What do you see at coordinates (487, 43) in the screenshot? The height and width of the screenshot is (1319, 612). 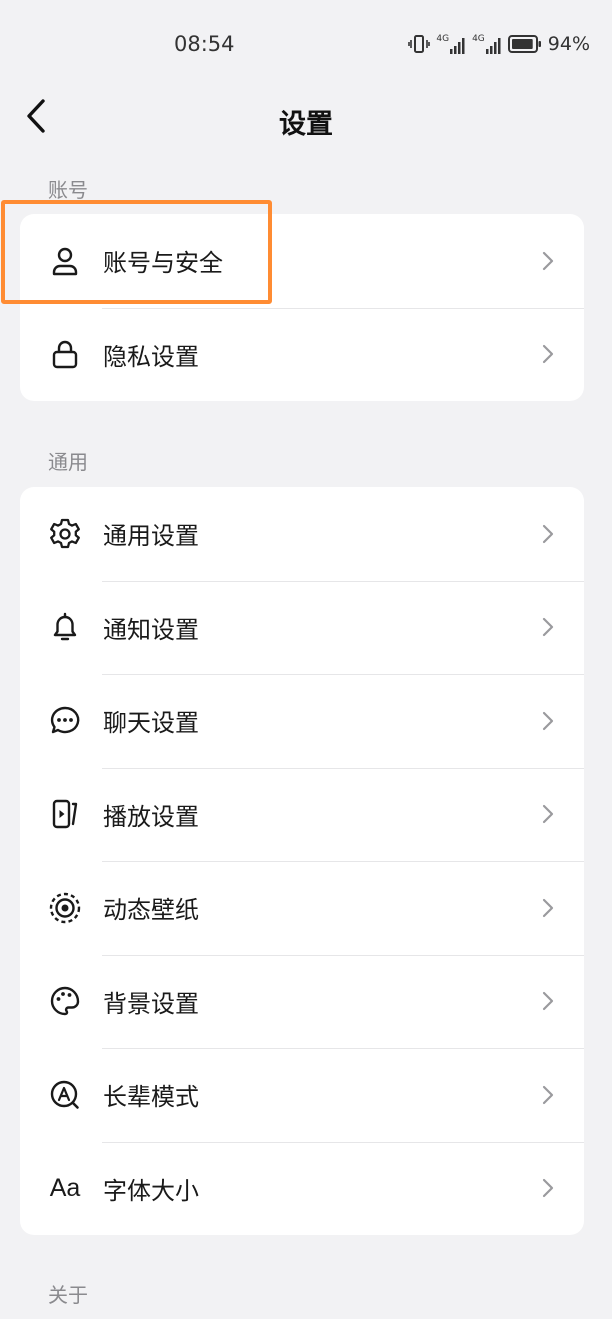 I see `signal-icon-2: 4G` at bounding box center [487, 43].